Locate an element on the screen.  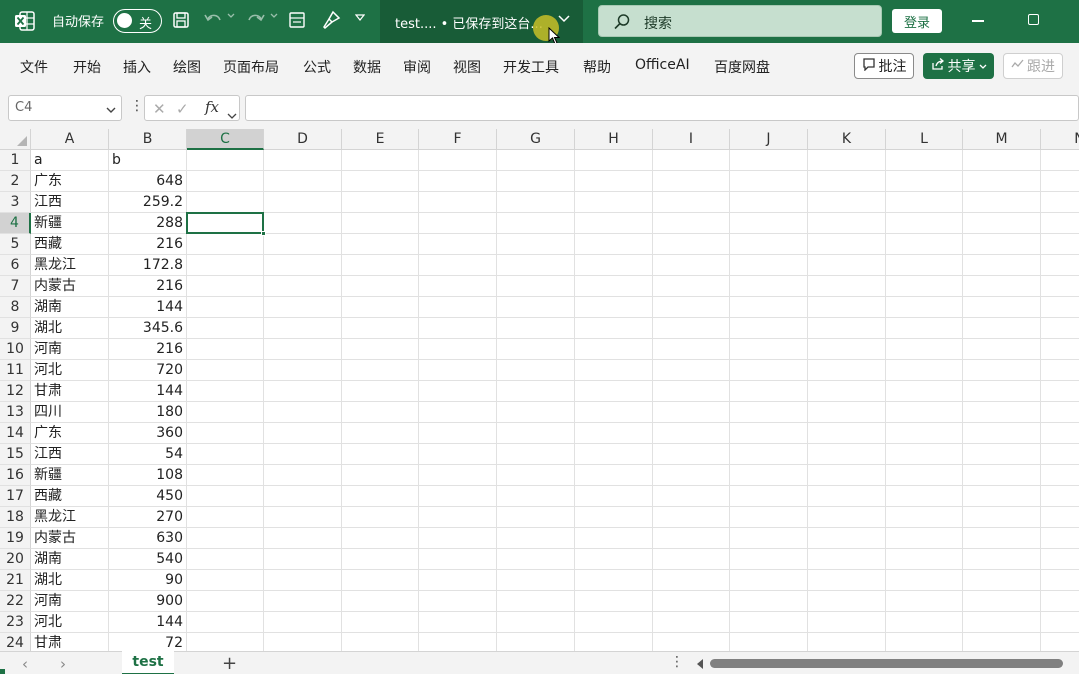
cell-g4 is located at coordinates (536, 223).